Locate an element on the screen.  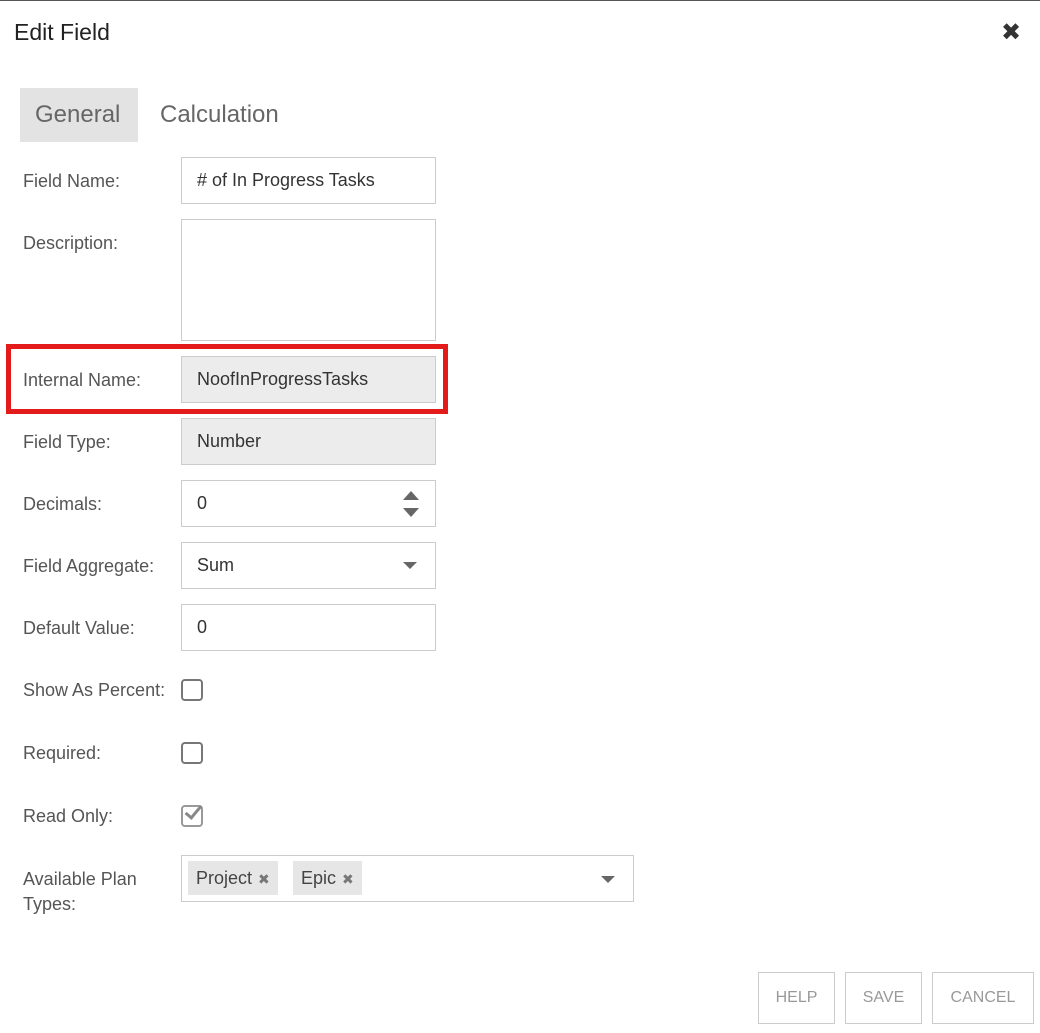
top-border is located at coordinates (520, 0).